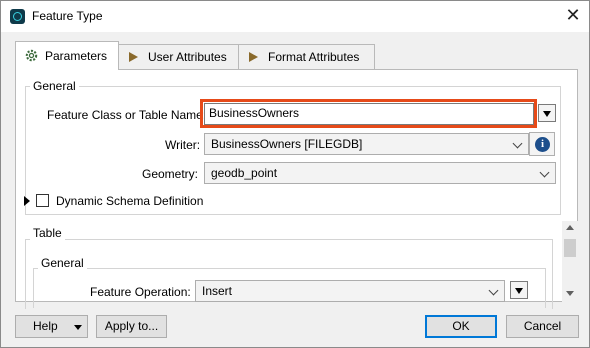  Describe the element at coordinates (350, 291) in the screenshot. I see `feature-operation-select: Insert` at that location.